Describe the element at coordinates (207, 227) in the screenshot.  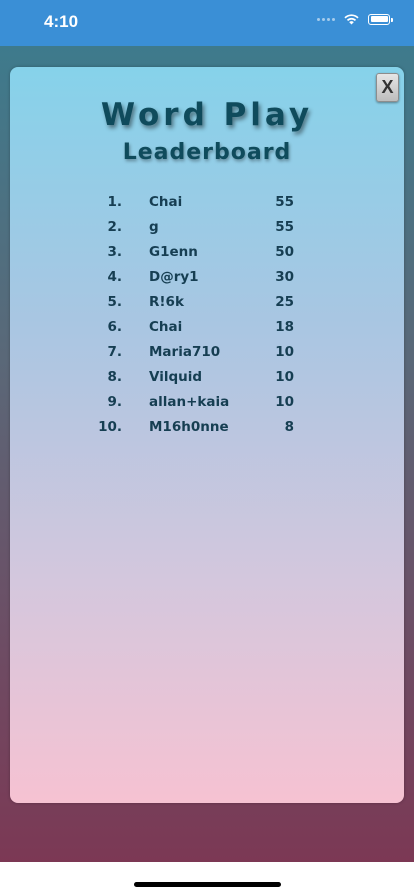
I see `leaderboard-row: 2. g 55` at that location.